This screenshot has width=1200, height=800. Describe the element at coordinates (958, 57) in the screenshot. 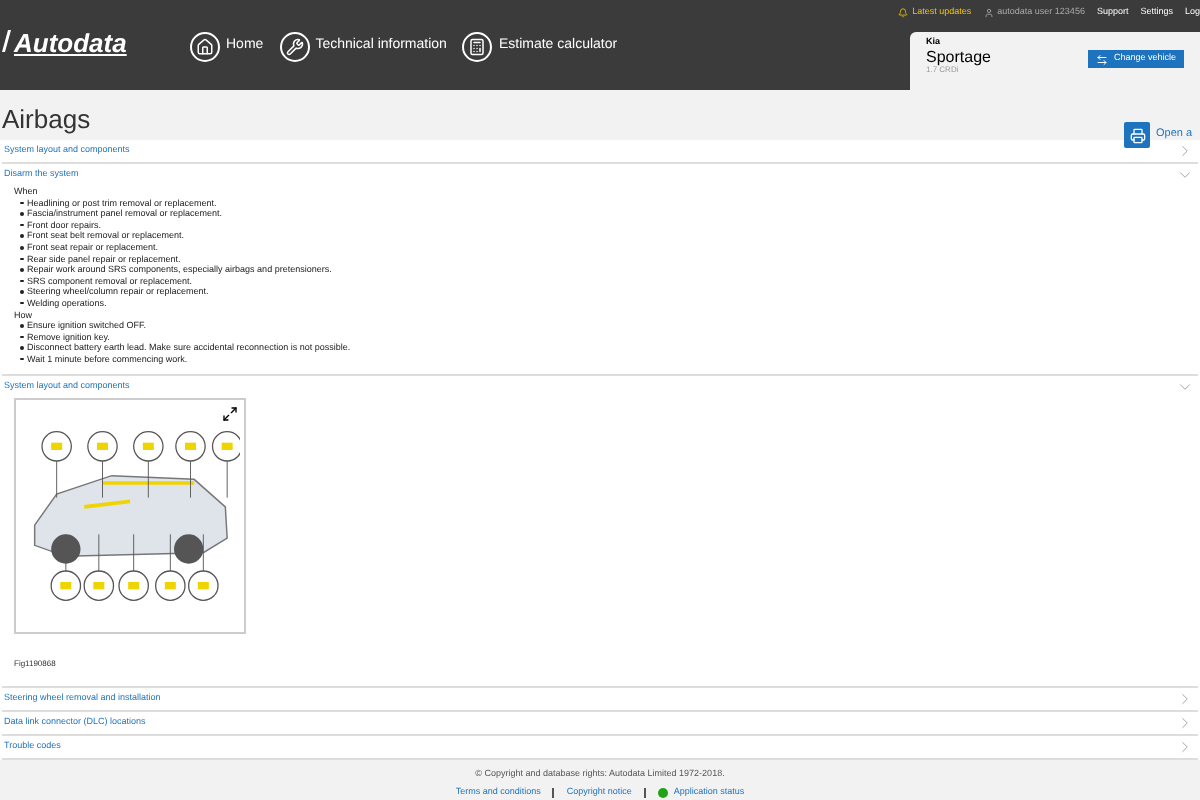

I see `vehicle-model: Sportage` at that location.